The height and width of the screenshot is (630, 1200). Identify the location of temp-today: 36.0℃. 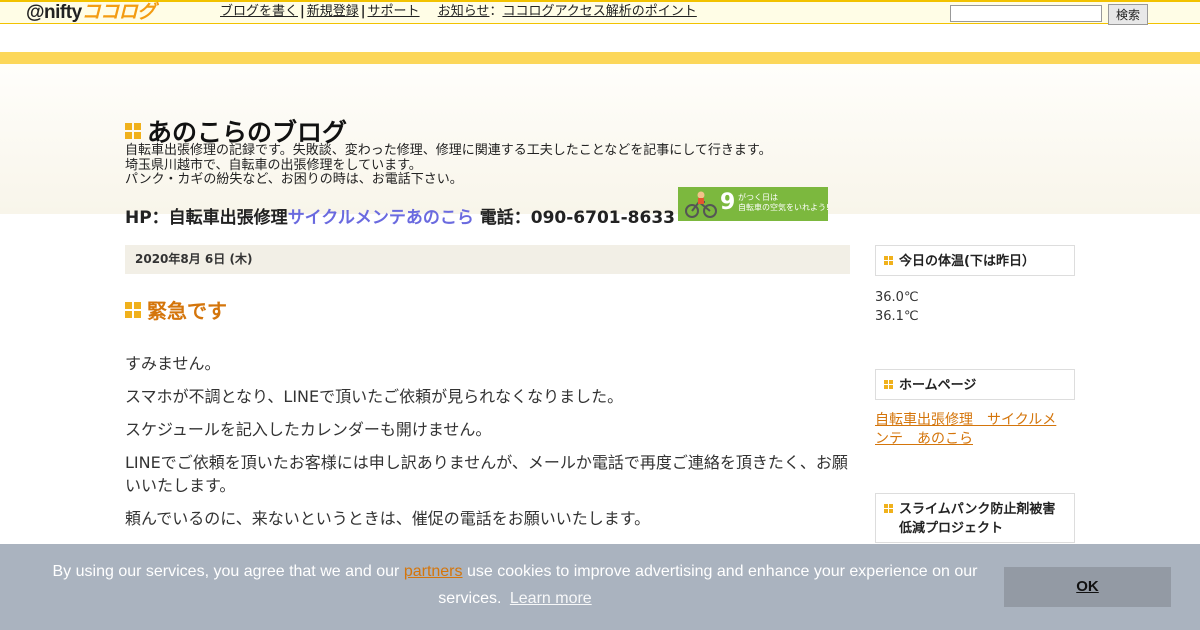
(897, 297).